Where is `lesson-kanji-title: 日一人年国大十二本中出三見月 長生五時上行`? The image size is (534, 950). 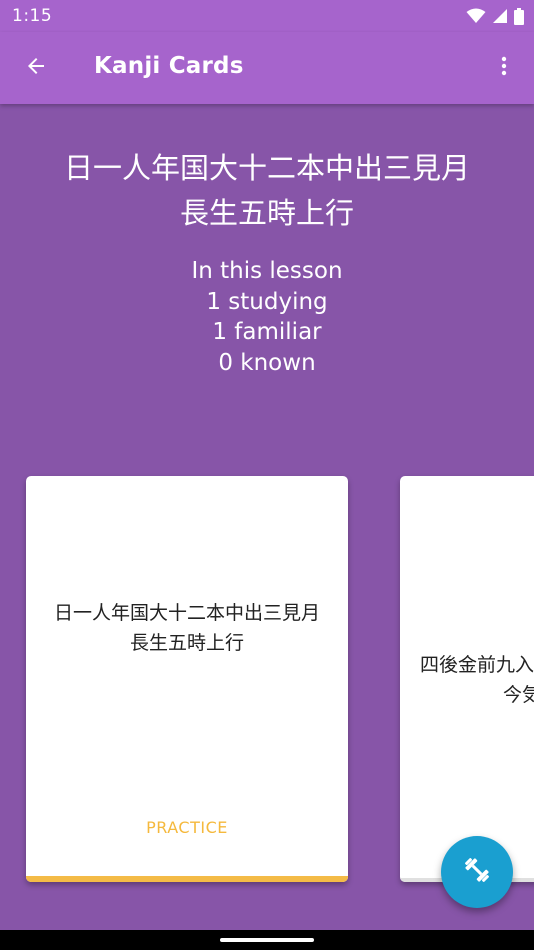
lesson-kanji-title: 日一人年国大十二本中出三見月 長生五時上行 is located at coordinates (267, 191).